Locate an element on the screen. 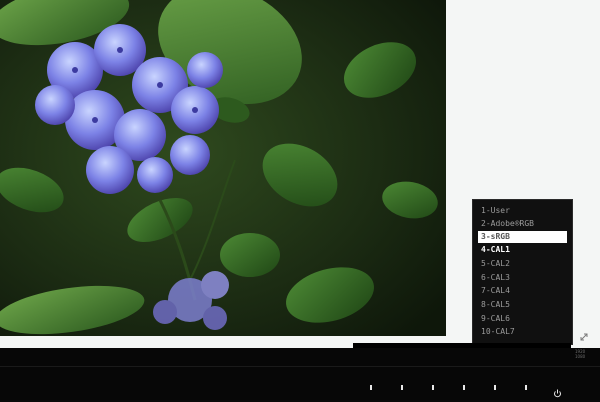 Image resolution: width=600 pixels, height=402 pixels. resize-icon is located at coordinates (585, 338).